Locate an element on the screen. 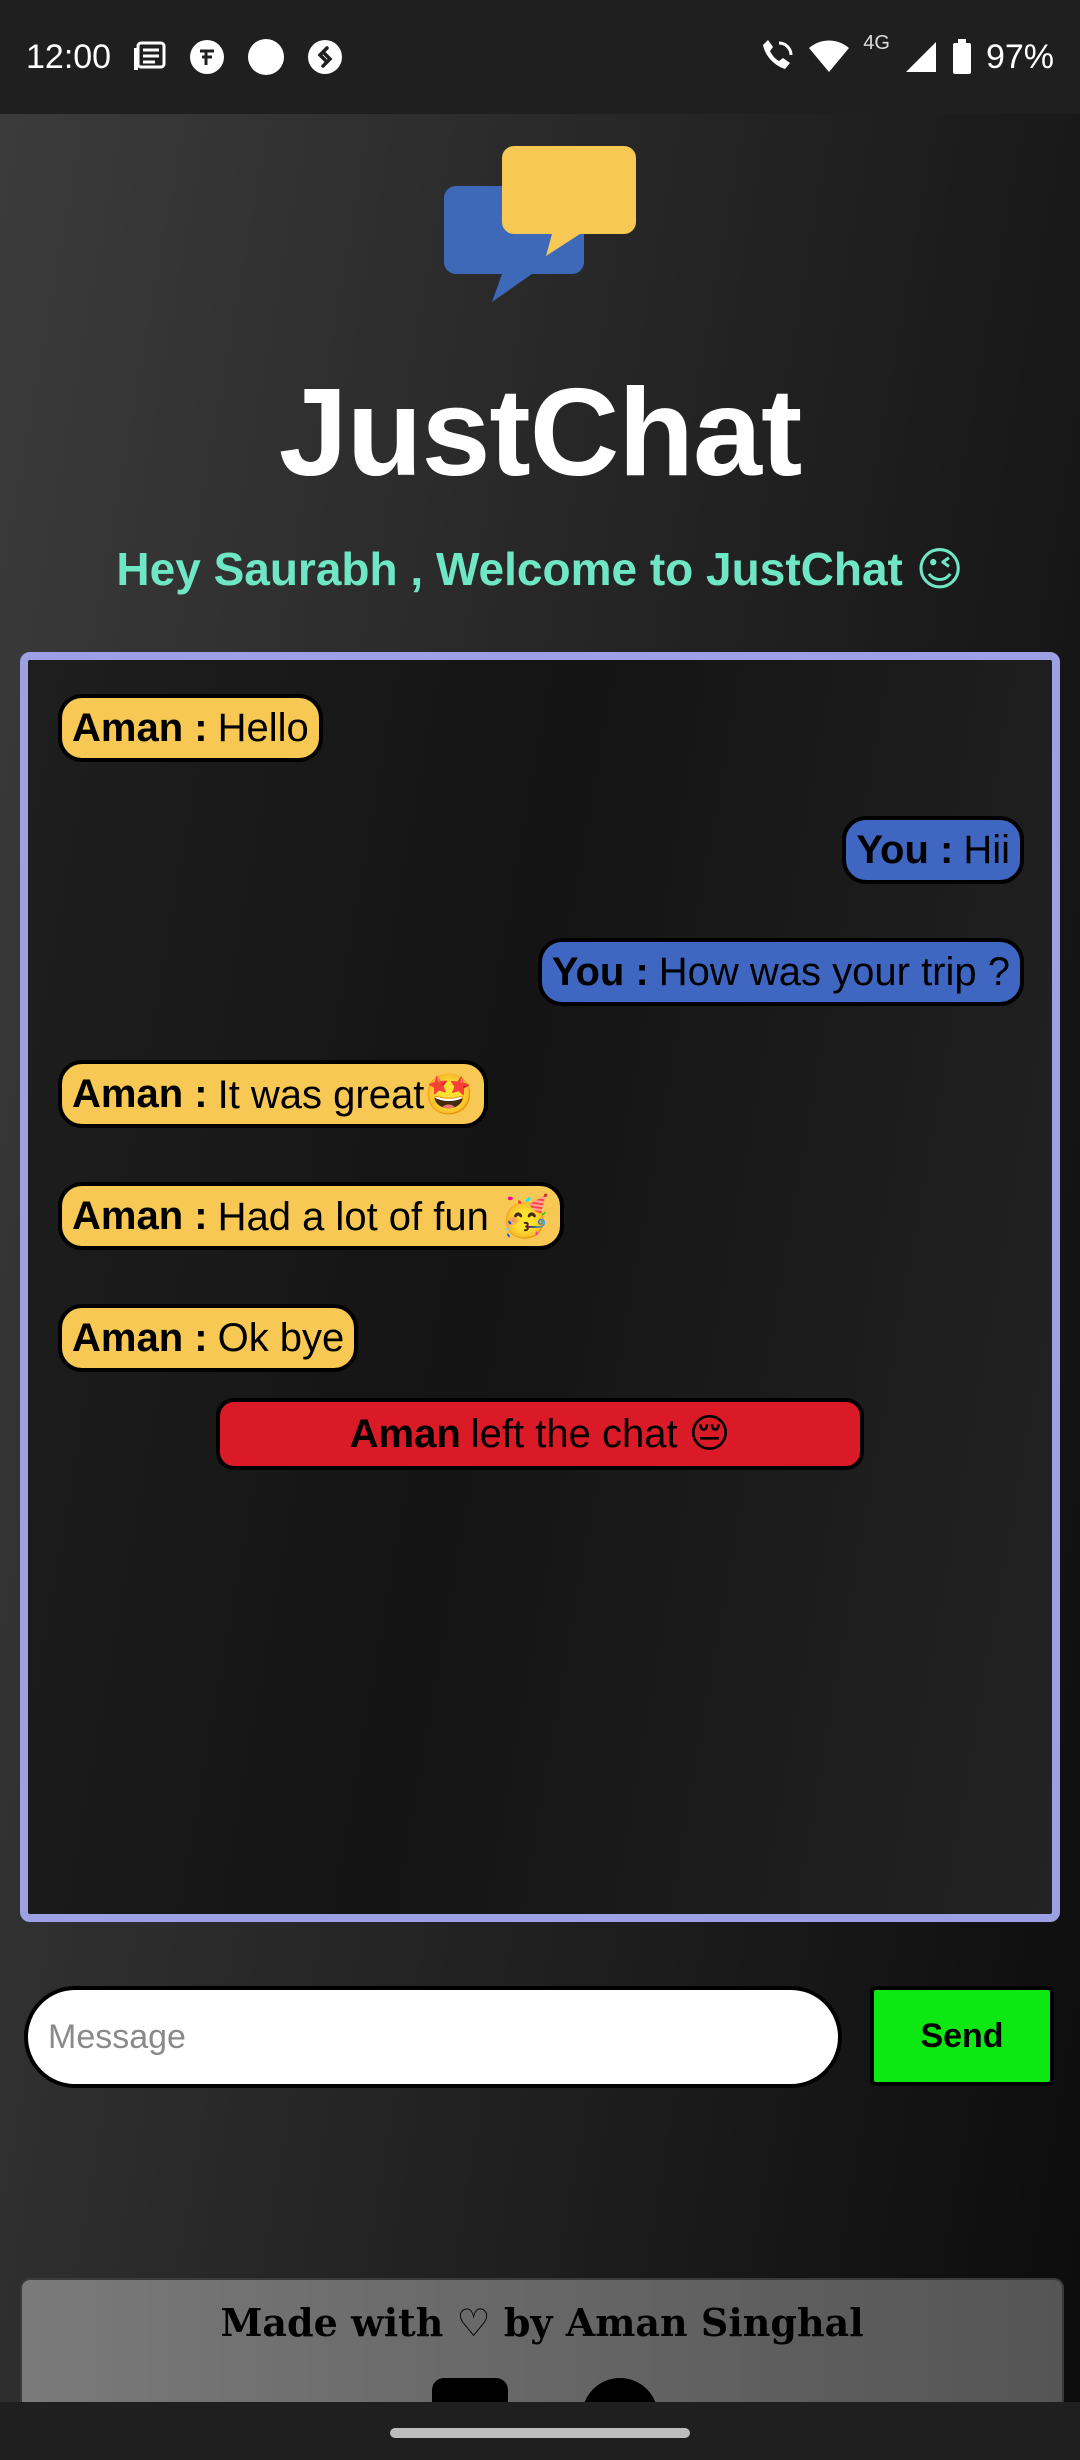 The height and width of the screenshot is (2460, 1080). message-input is located at coordinates (433, 2037).